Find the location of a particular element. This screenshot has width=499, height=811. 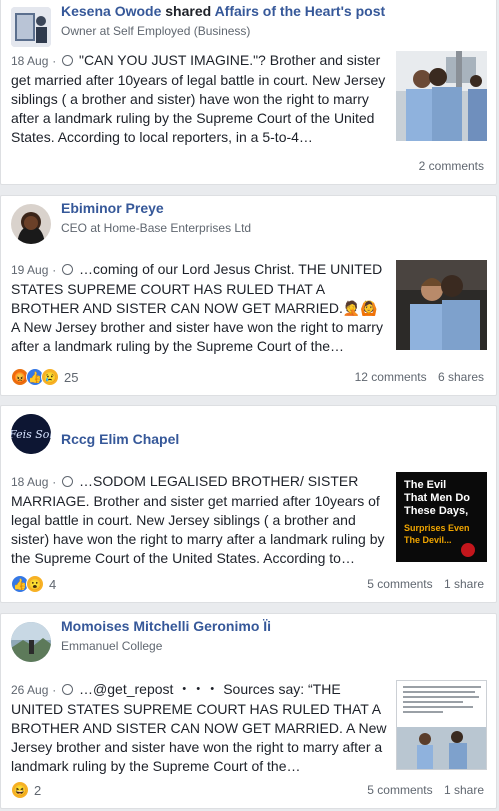

author-link: Kesena Owode is located at coordinates (111, 11).